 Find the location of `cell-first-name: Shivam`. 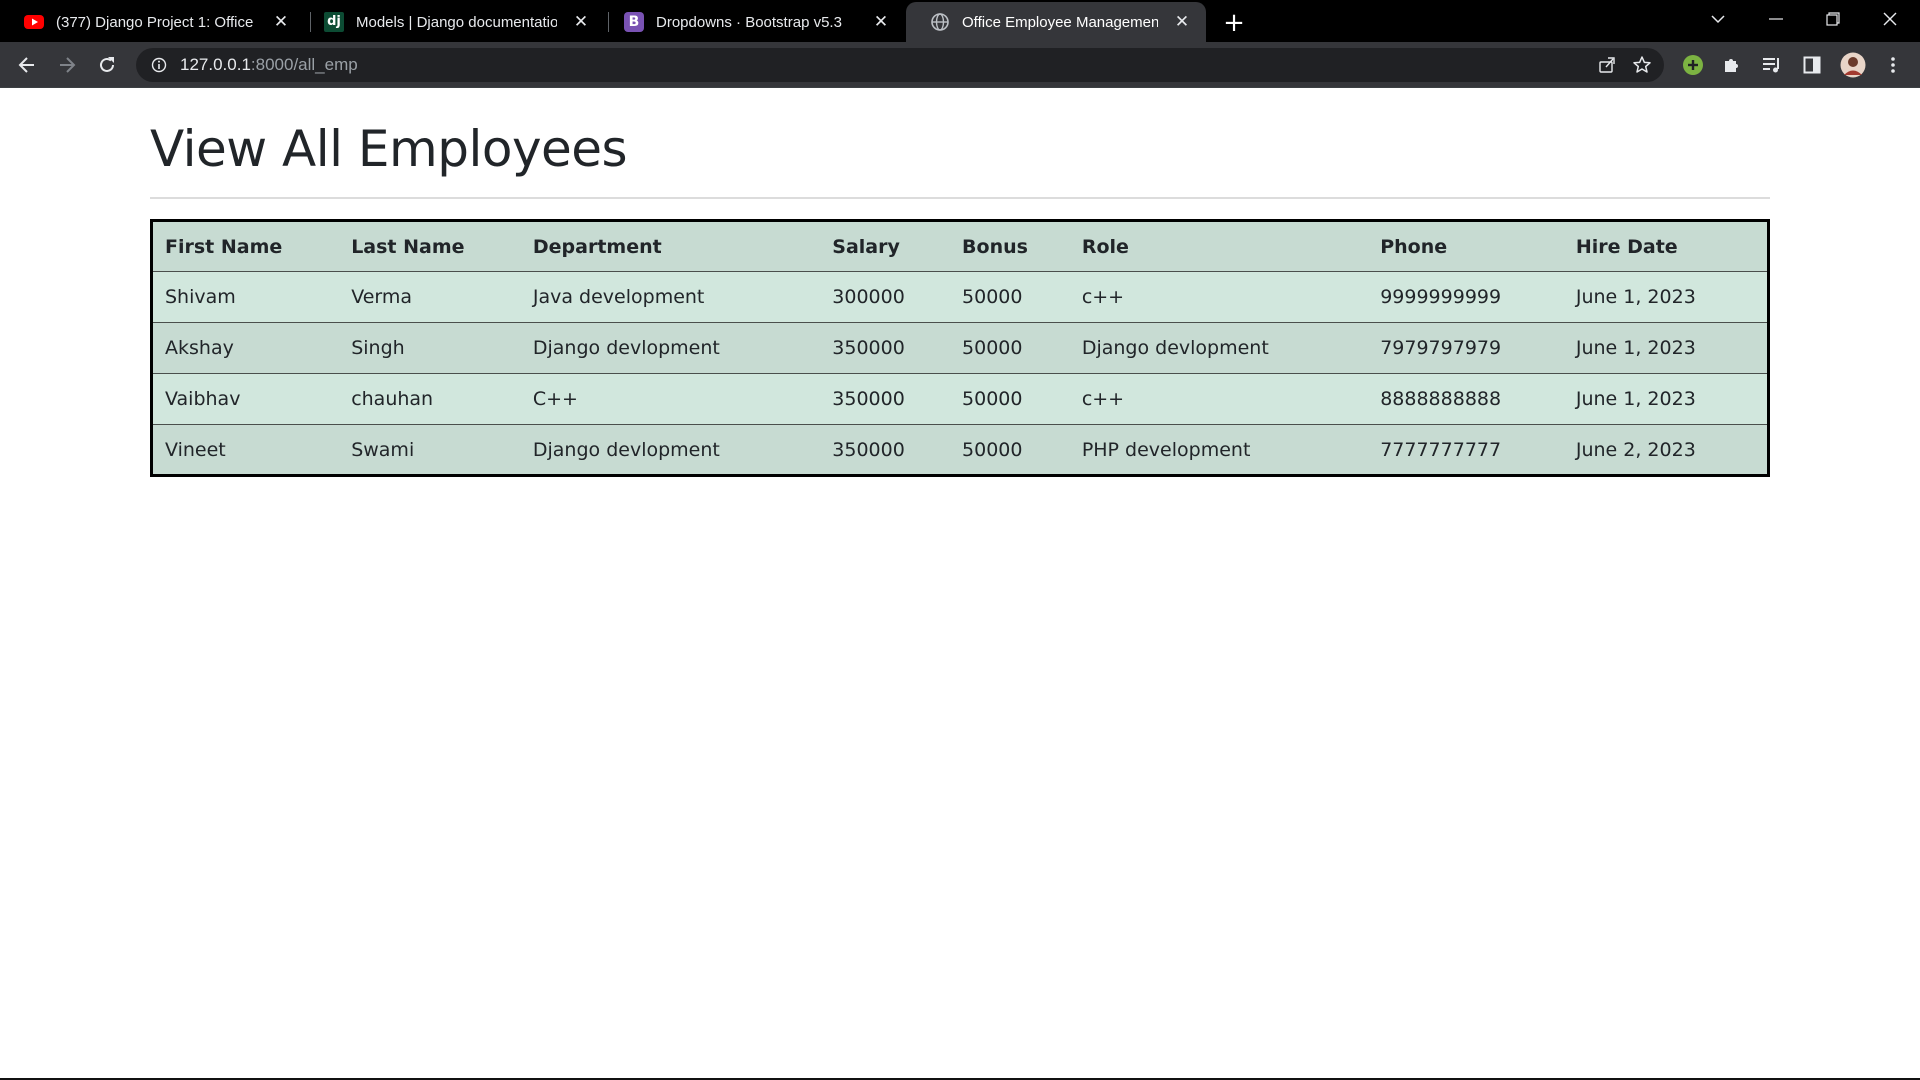

cell-first-name: Shivam is located at coordinates (245, 297).